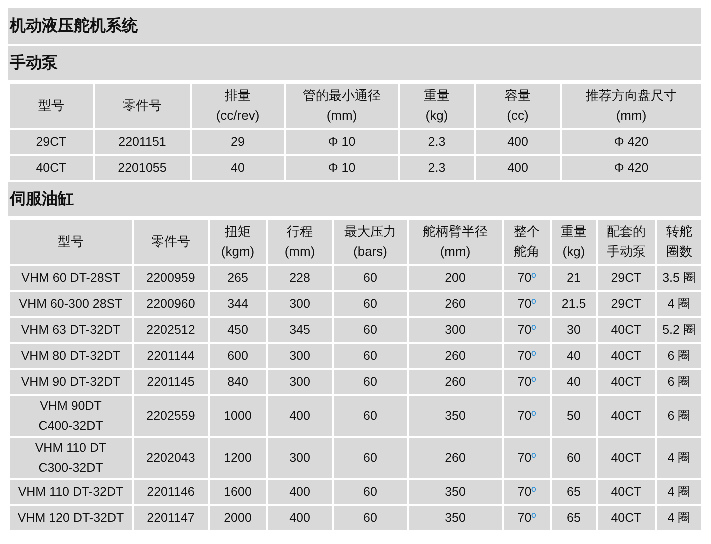  What do you see at coordinates (238, 278) in the screenshot?
I see `table-cell: 265` at bounding box center [238, 278].